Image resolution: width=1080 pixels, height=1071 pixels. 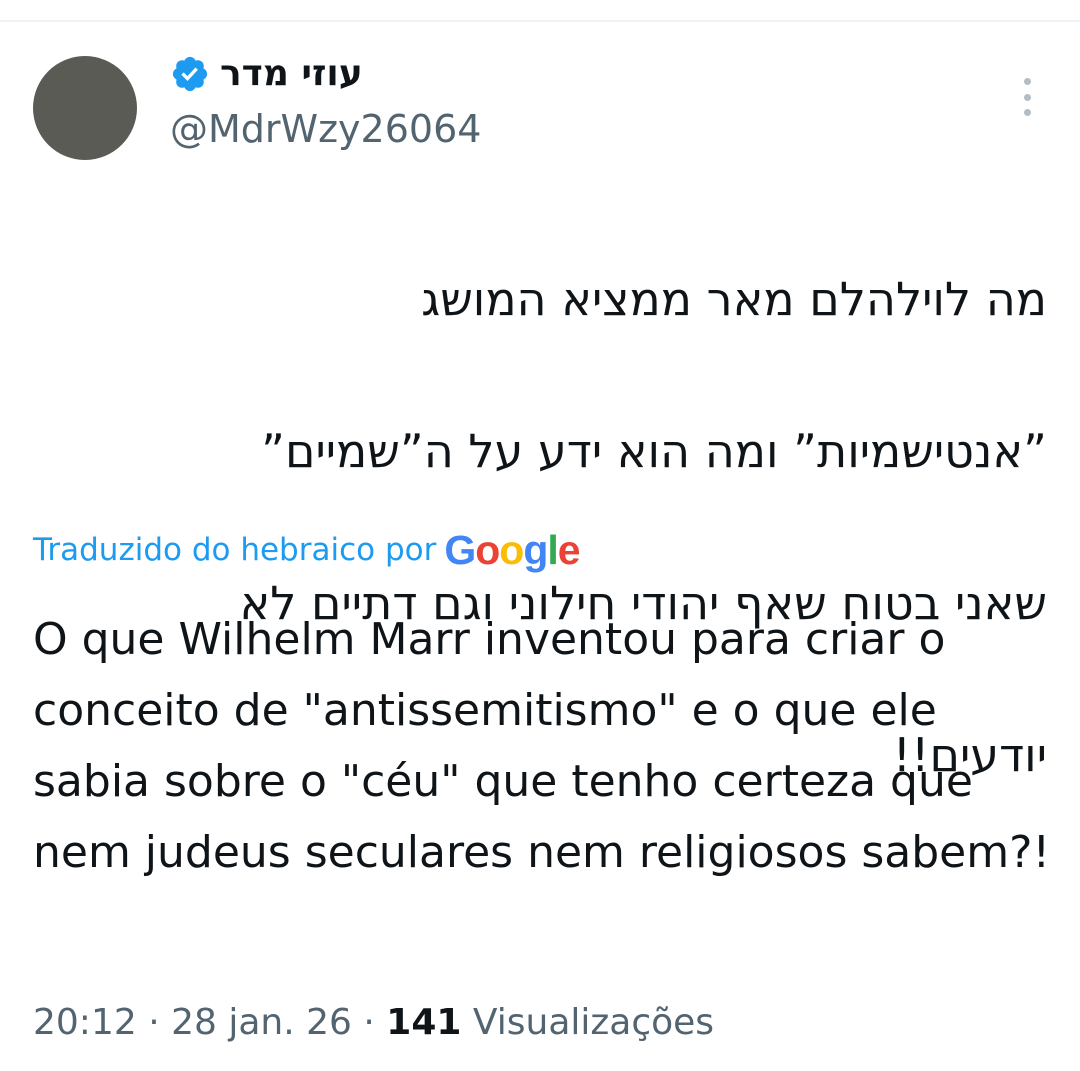 I want to click on views-count: 141, so click(x=423, y=1022).